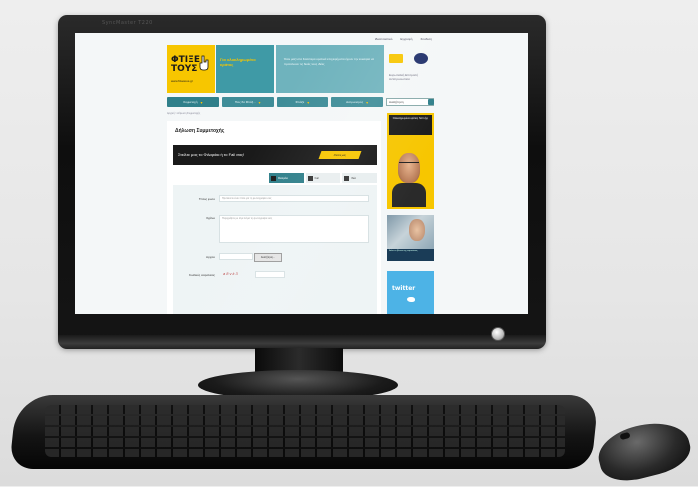 The width and height of the screenshot is (698, 487). I want to click on twitter-logo: twitter, so click(404, 288).